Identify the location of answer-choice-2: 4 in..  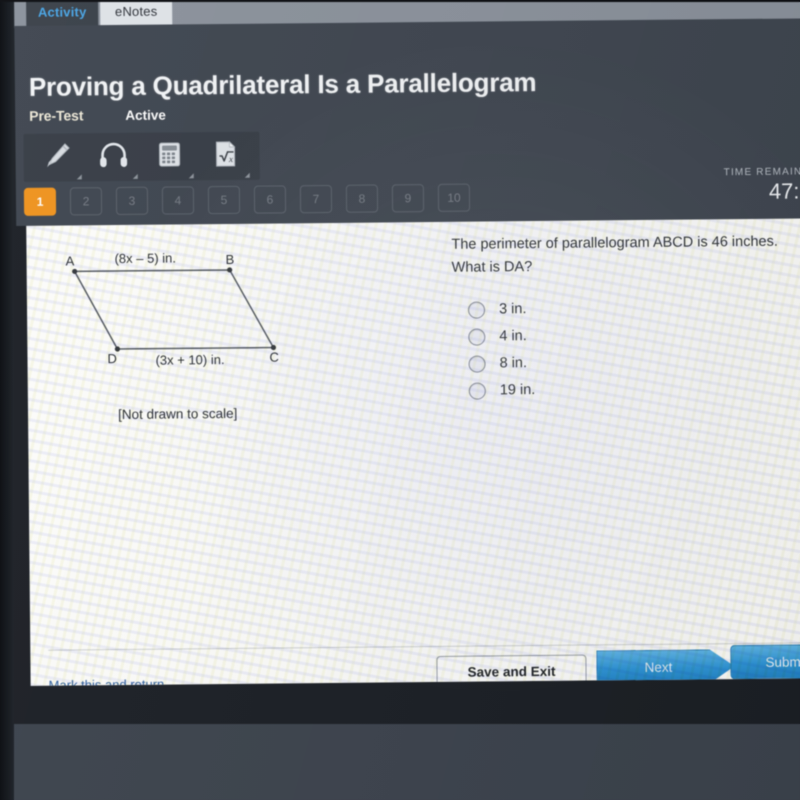
(626, 335).